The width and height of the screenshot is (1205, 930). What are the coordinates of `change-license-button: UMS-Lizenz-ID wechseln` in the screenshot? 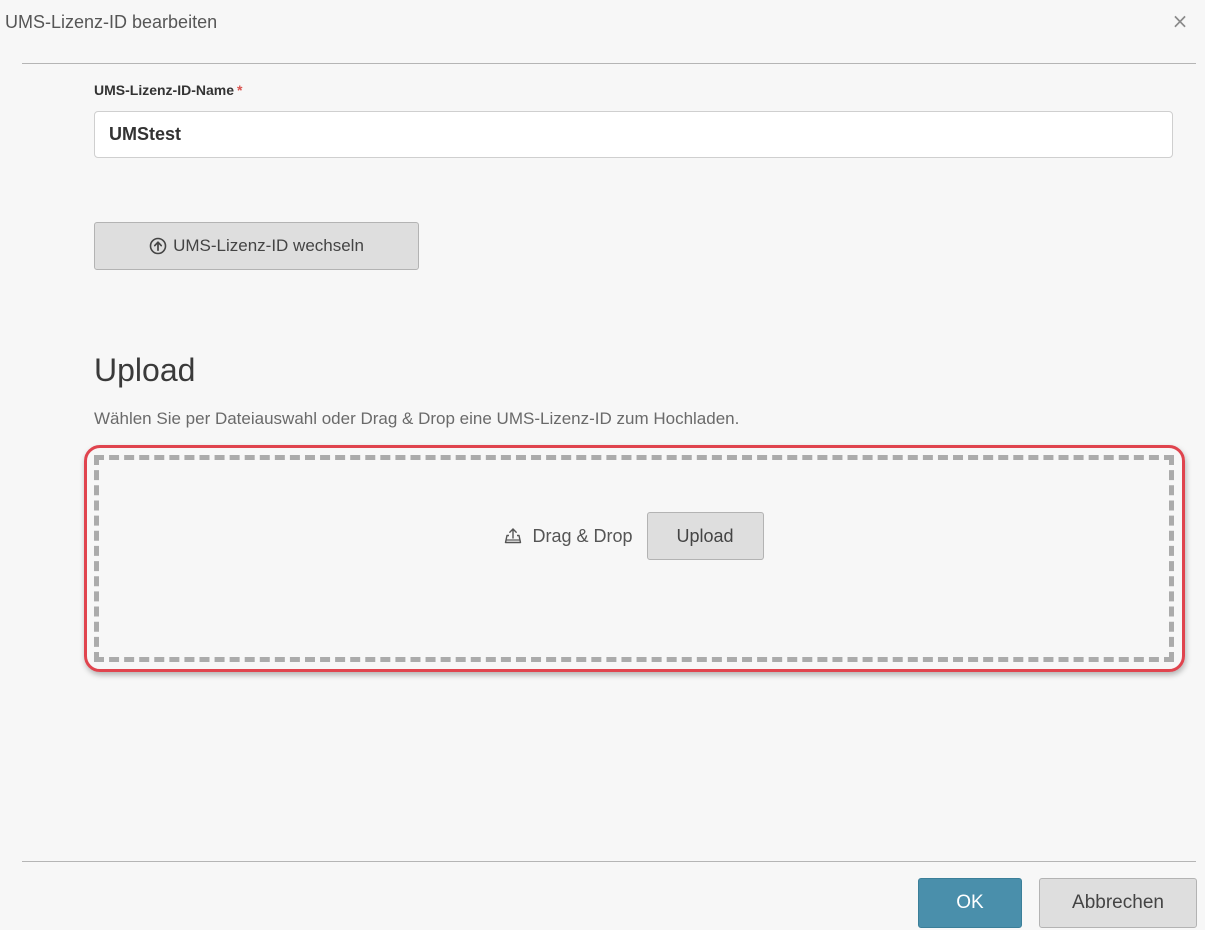 It's located at (256, 246).